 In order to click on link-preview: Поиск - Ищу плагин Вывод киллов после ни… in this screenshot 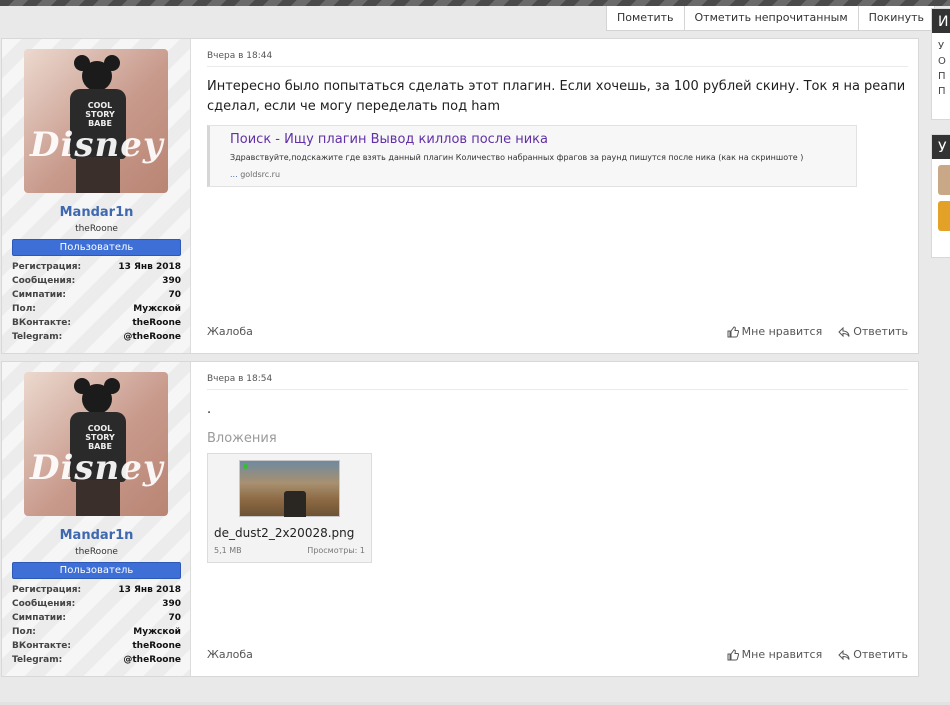, I will do `click(532, 156)`.